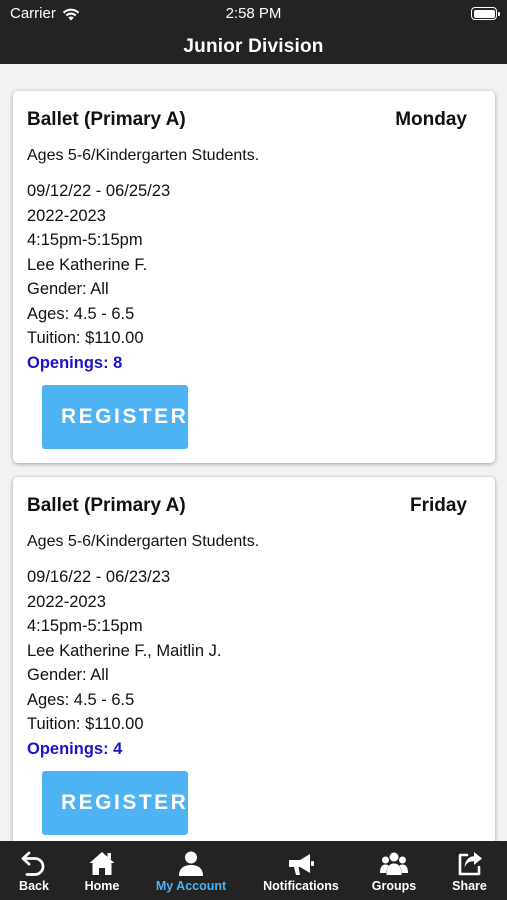 Image resolution: width=507 pixels, height=900 pixels. Describe the element at coordinates (75, 362) in the screenshot. I see `class-openings: Openings: 8` at that location.